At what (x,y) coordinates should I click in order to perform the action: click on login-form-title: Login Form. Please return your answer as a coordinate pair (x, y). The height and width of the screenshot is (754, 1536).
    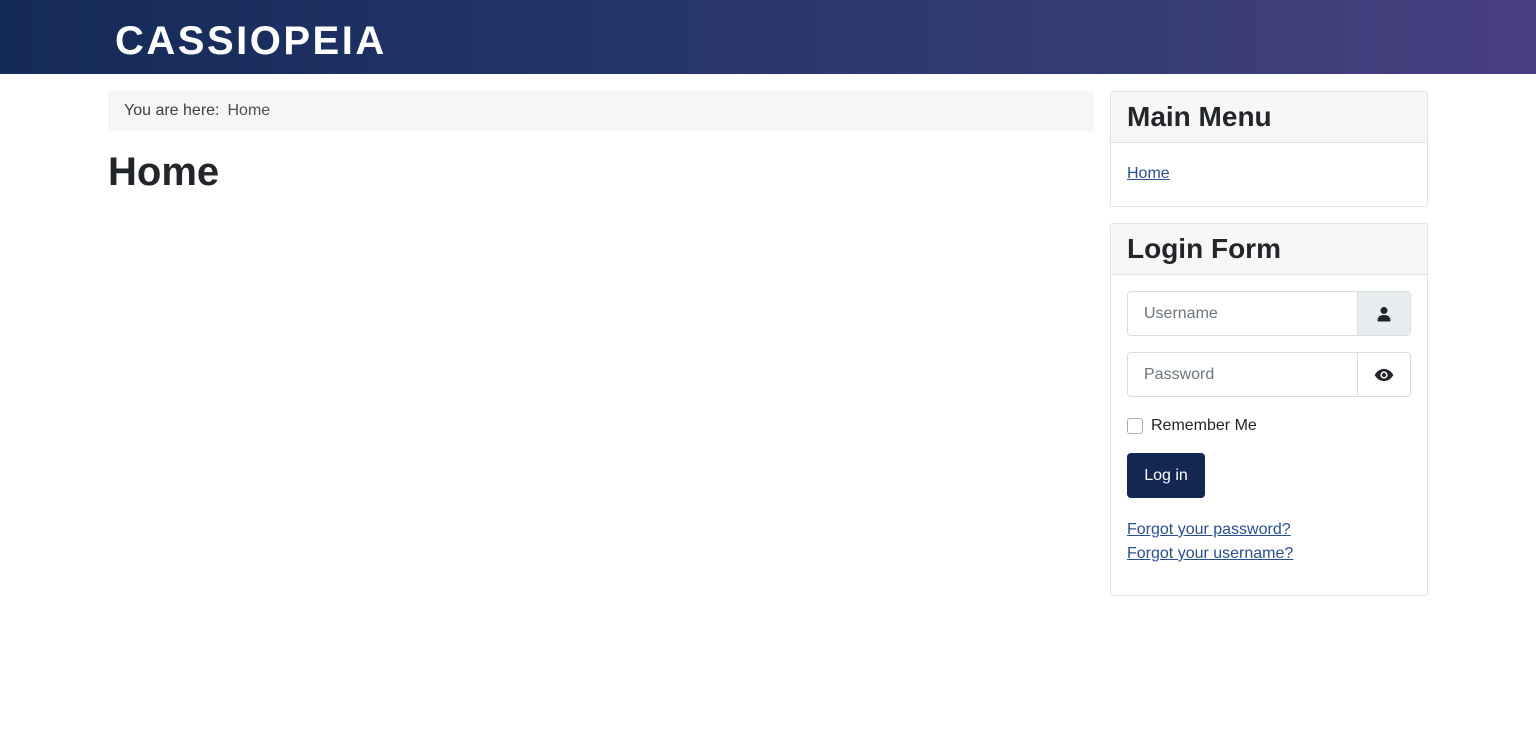
    Looking at the image, I should click on (1204, 248).